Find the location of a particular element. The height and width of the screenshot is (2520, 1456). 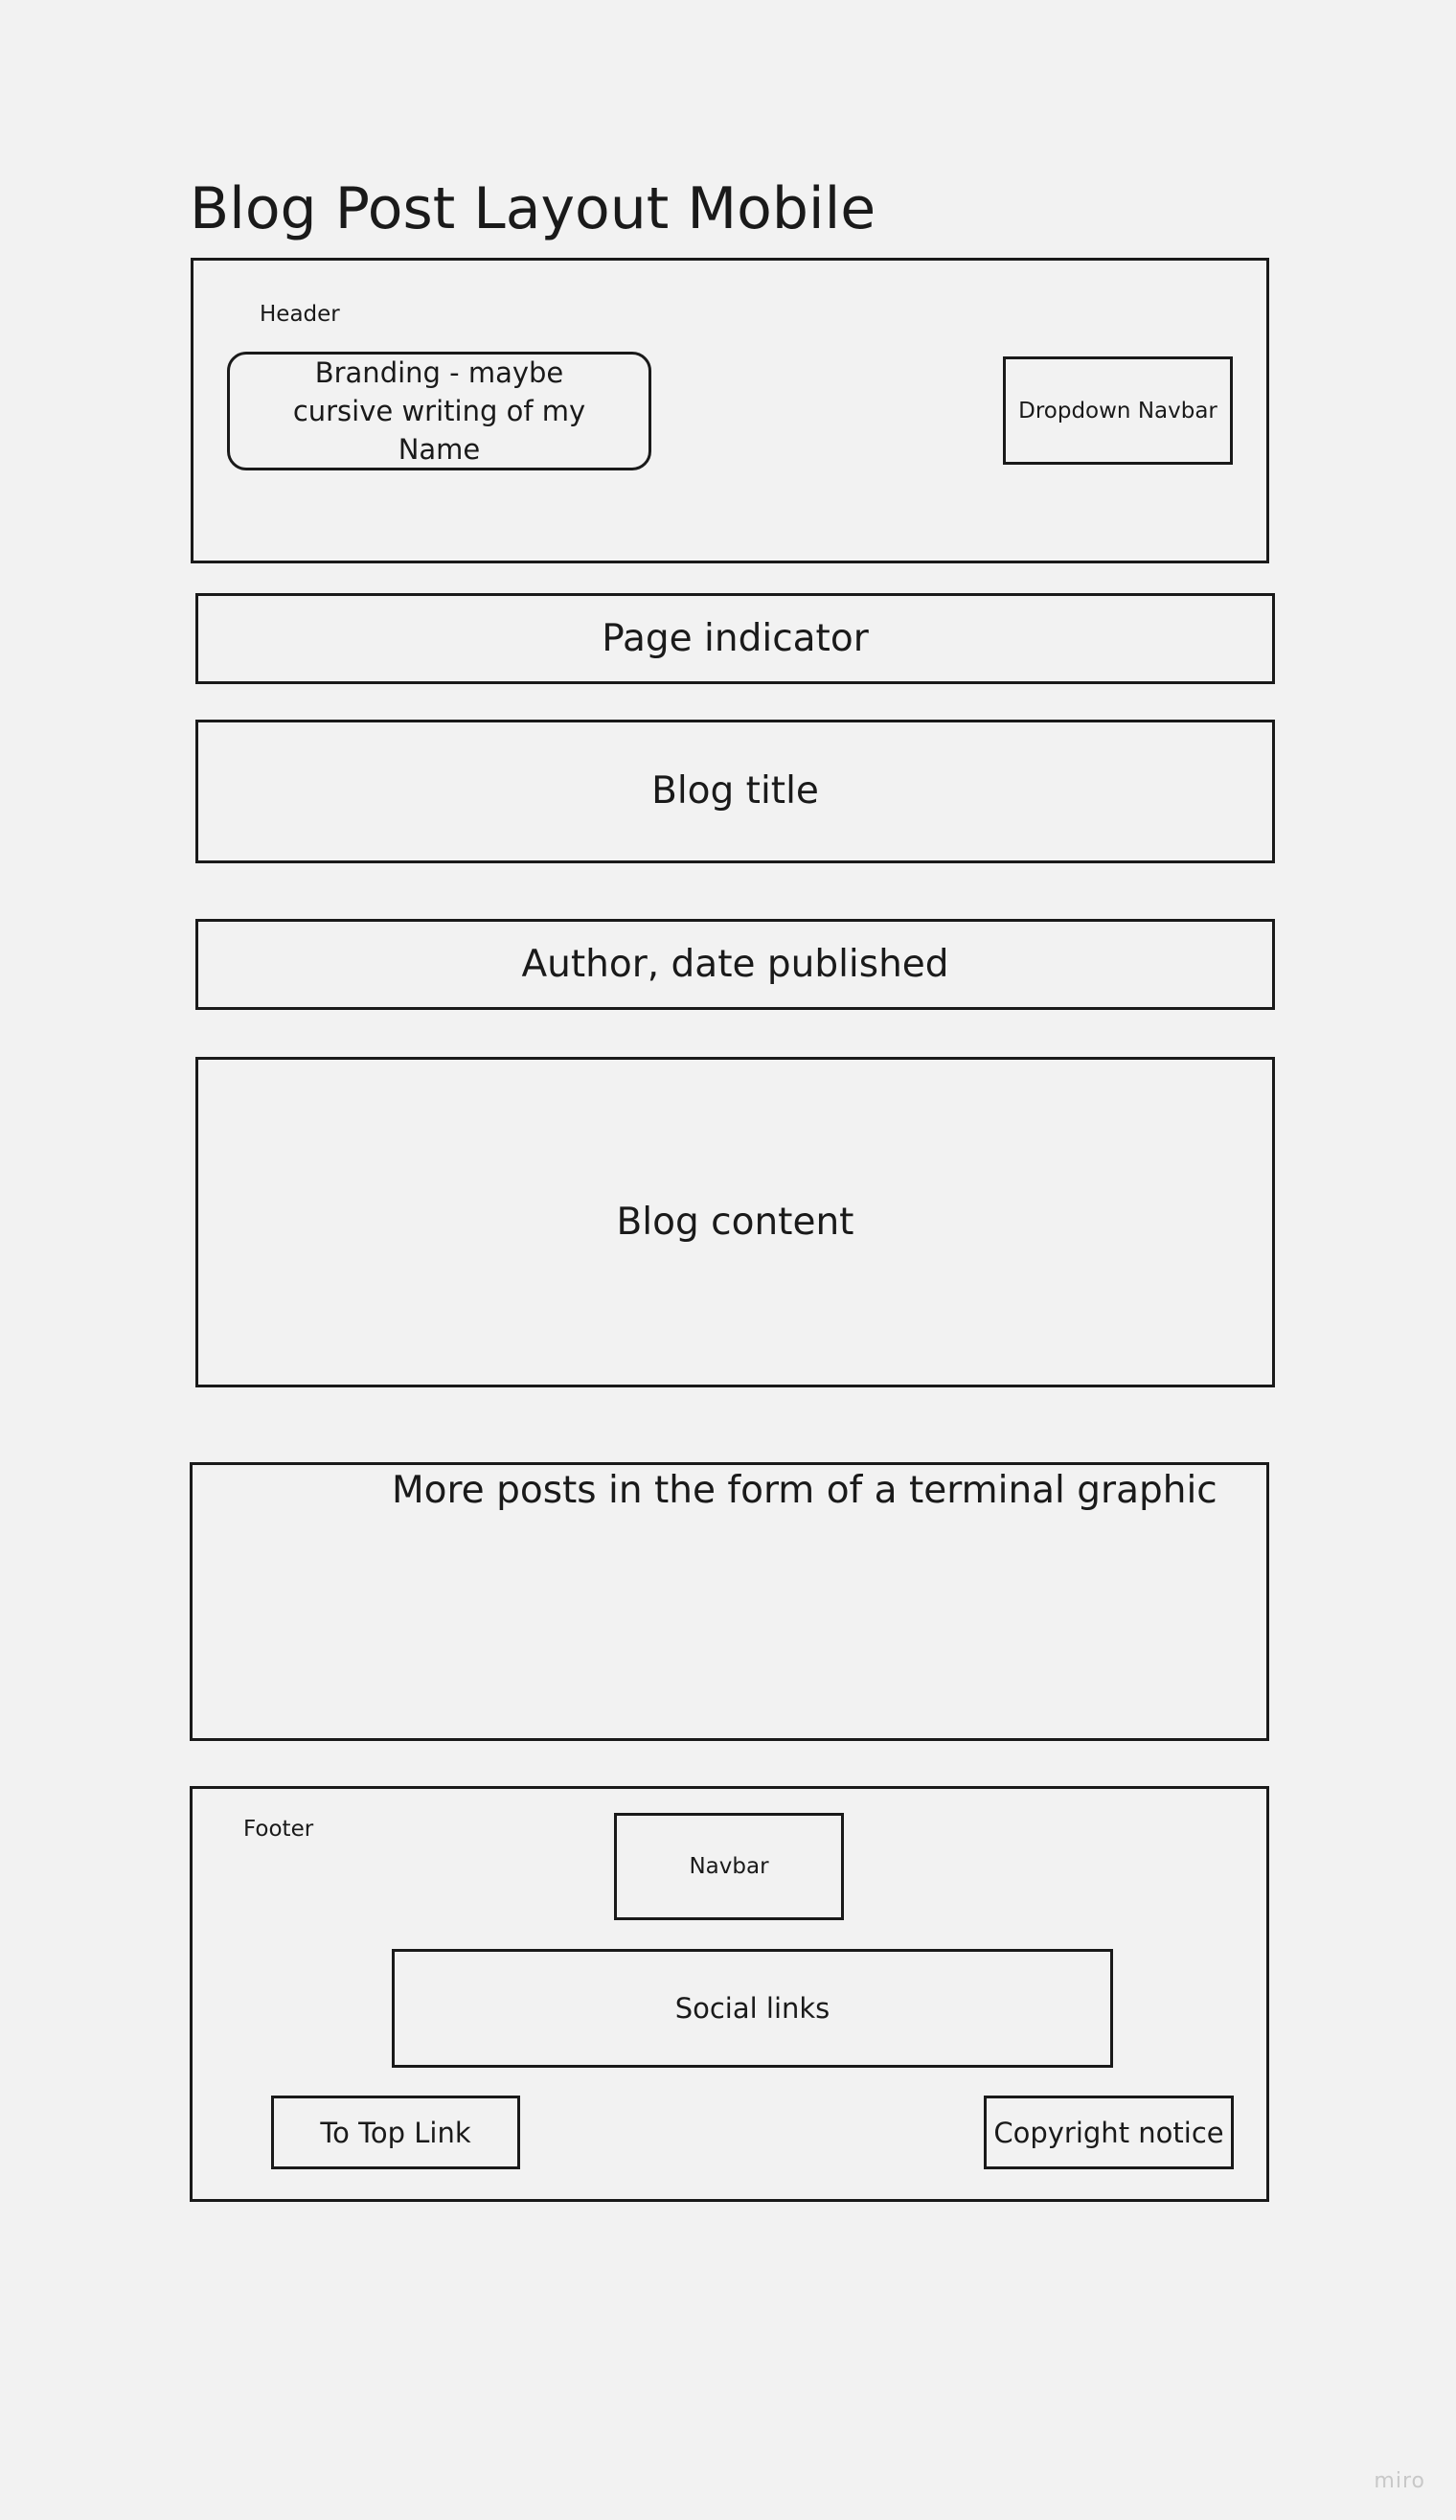

blog-content-box: Blog content is located at coordinates (735, 1222).